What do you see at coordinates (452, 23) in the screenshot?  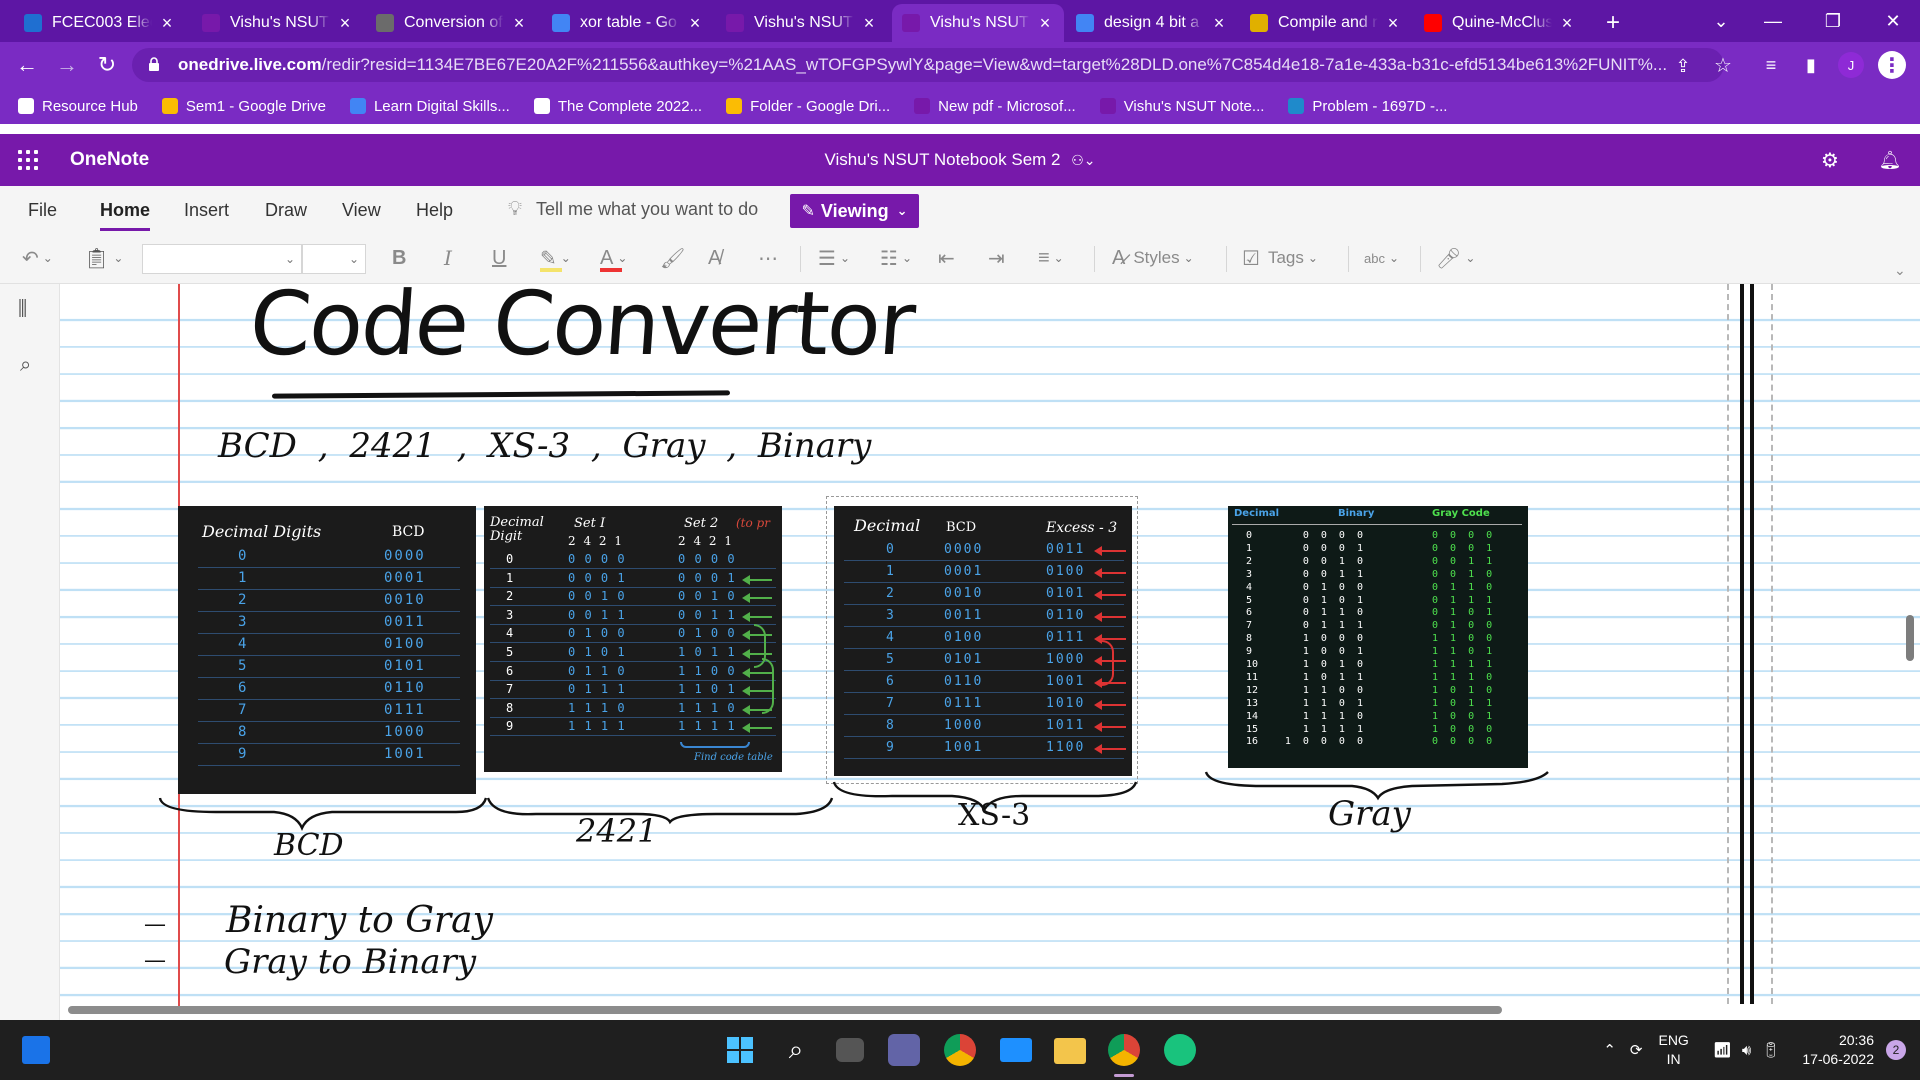 I see `browser-tab: Conversion of ×` at bounding box center [452, 23].